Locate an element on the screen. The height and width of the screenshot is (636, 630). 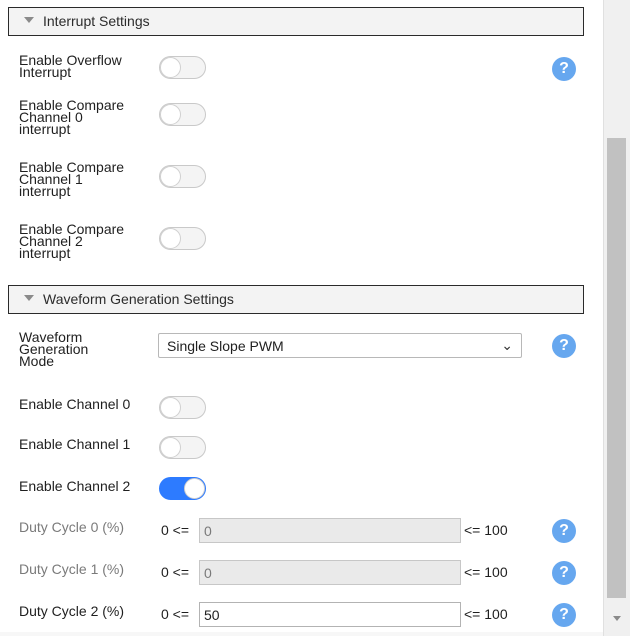
compare-ch1-interrupt-label: Enable Compare Channel 1 interrupt is located at coordinates (72, 179).